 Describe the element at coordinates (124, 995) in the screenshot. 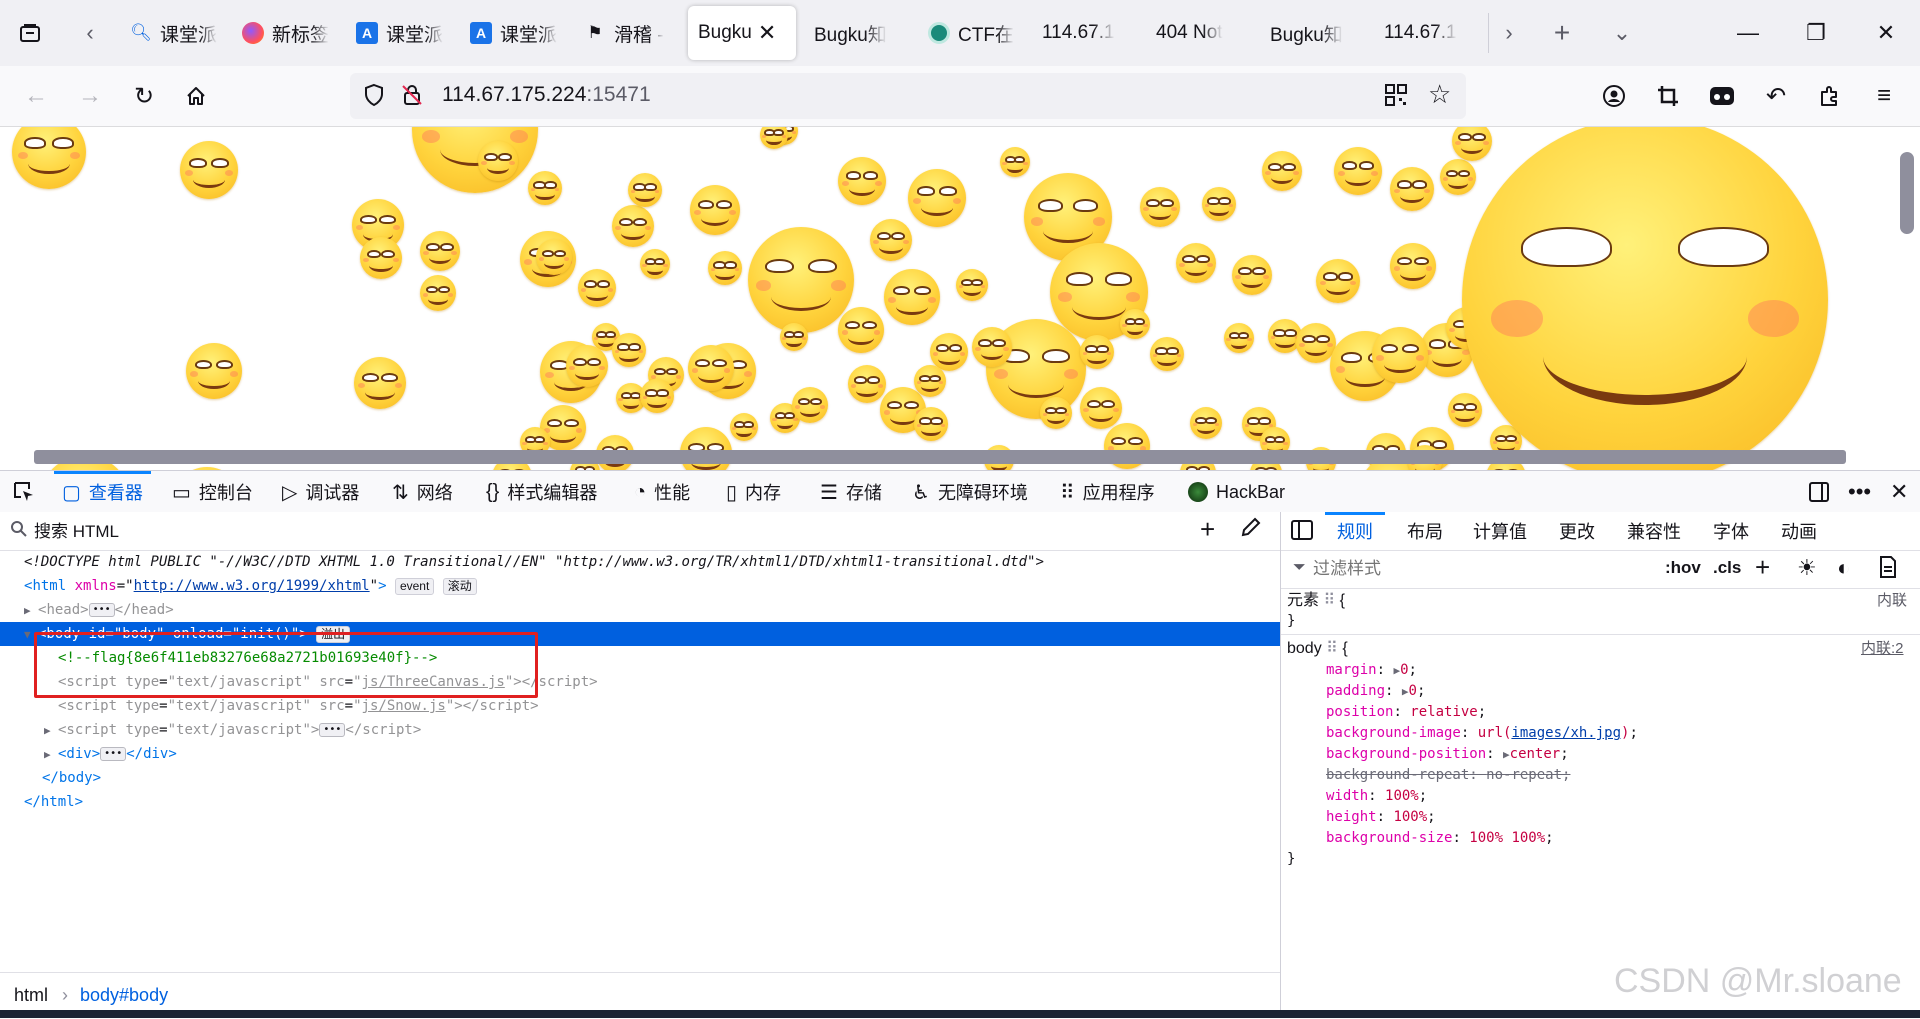

I see `breadcrumb-item-body: body#body` at that location.